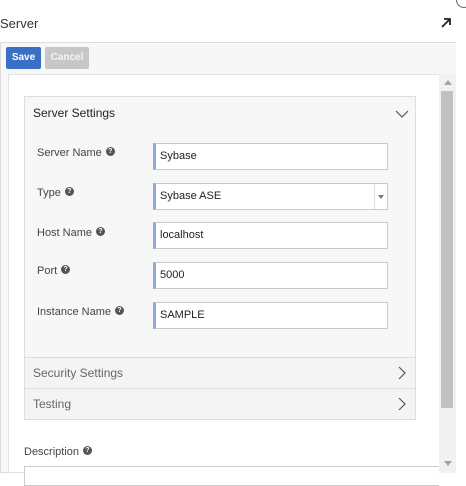 The width and height of the screenshot is (466, 486). What do you see at coordinates (374, 196) in the screenshot?
I see `select-divider` at bounding box center [374, 196].